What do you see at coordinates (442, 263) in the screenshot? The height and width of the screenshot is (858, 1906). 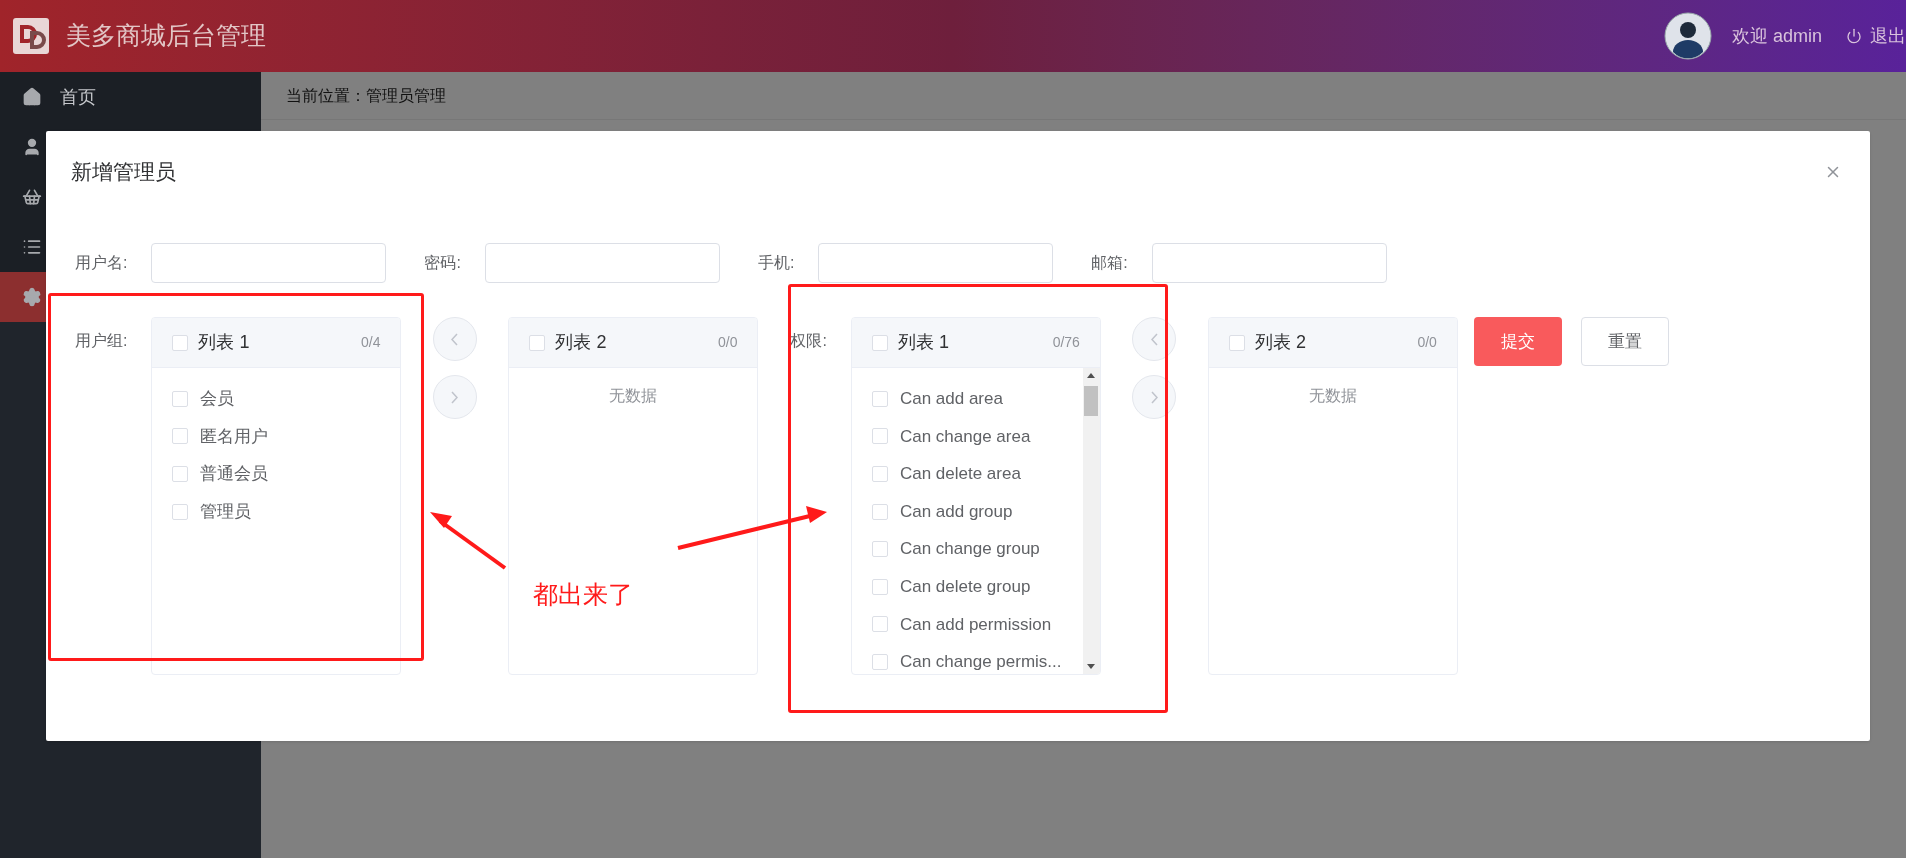 I see `field-label: 密码:` at bounding box center [442, 263].